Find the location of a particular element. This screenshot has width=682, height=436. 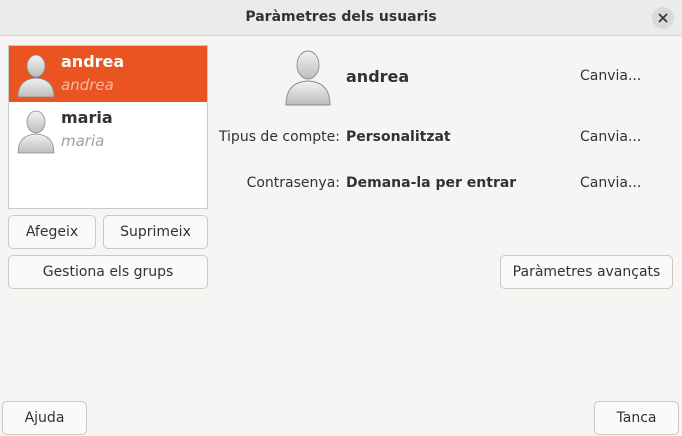

user-list-item-maria: maria maria is located at coordinates (108, 130).